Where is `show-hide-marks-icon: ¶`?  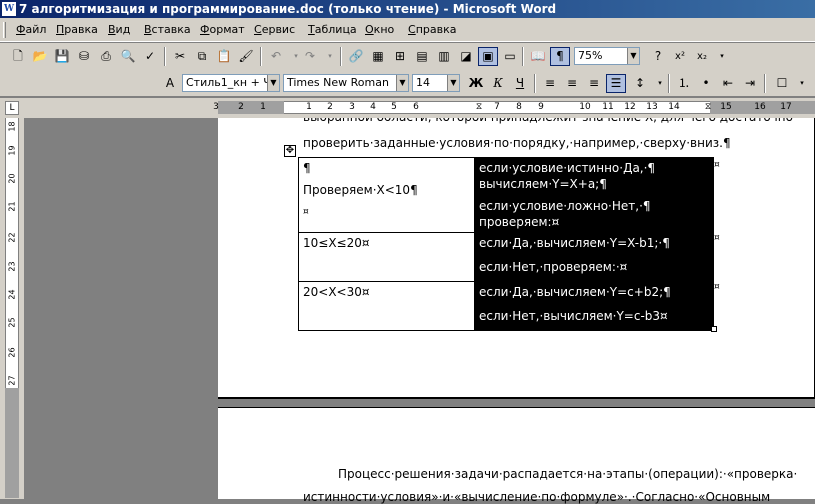
show-hide-marks-icon: ¶ is located at coordinates (560, 56).